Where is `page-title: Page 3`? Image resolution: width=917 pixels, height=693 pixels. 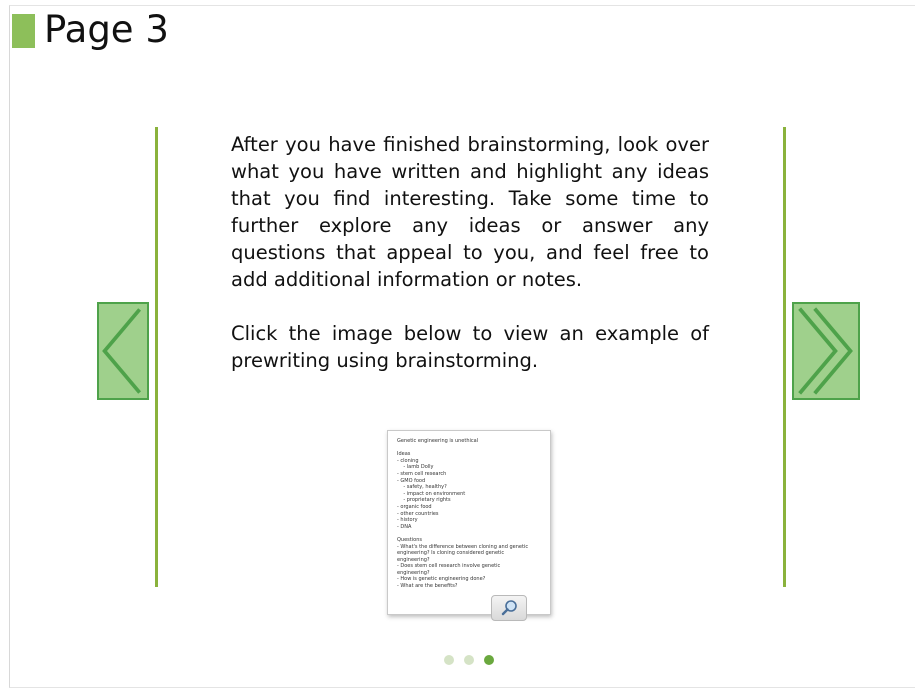 page-title: Page 3 is located at coordinates (106, 29).